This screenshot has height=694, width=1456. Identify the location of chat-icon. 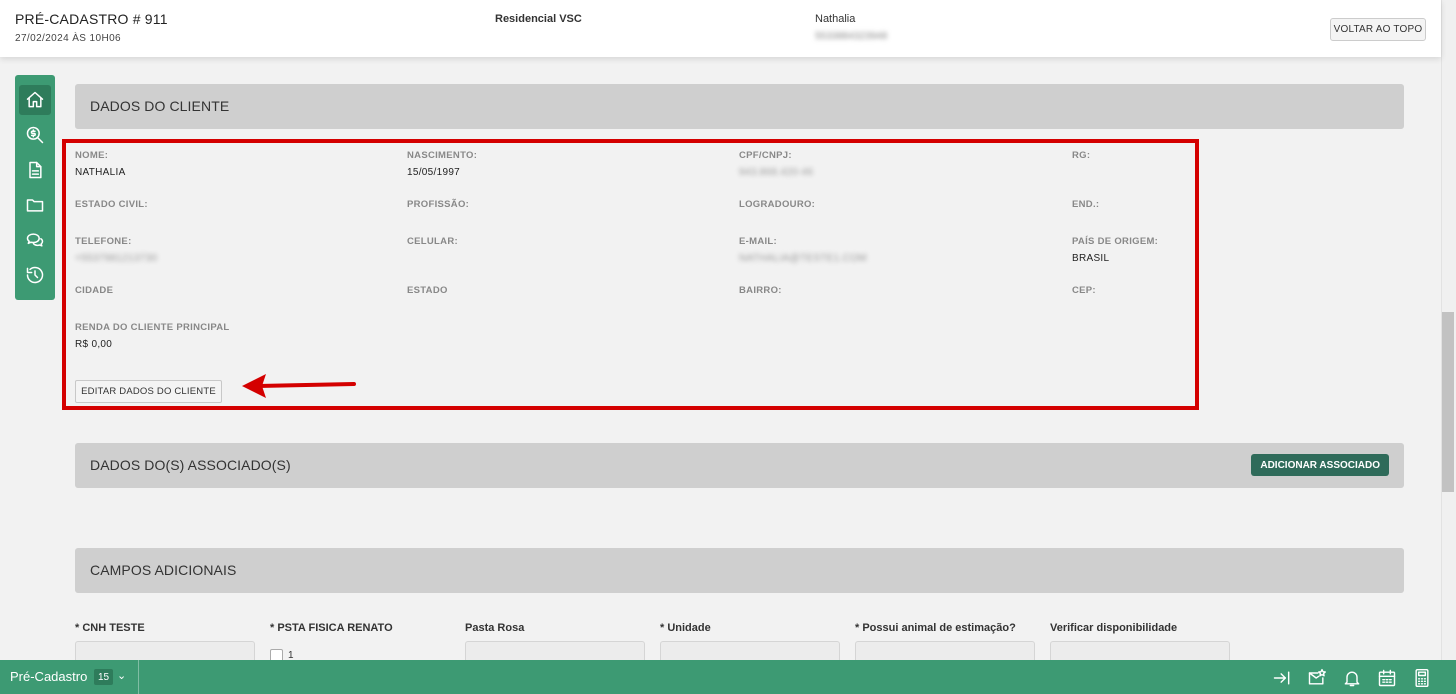
(35, 240).